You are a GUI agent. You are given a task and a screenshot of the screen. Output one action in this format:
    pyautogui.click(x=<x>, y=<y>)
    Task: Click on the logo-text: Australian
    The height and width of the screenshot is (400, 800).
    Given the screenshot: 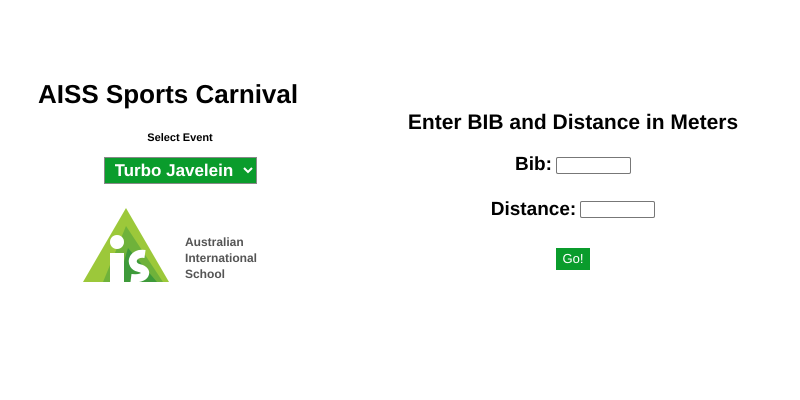 What is the action you would take?
    pyautogui.click(x=214, y=242)
    